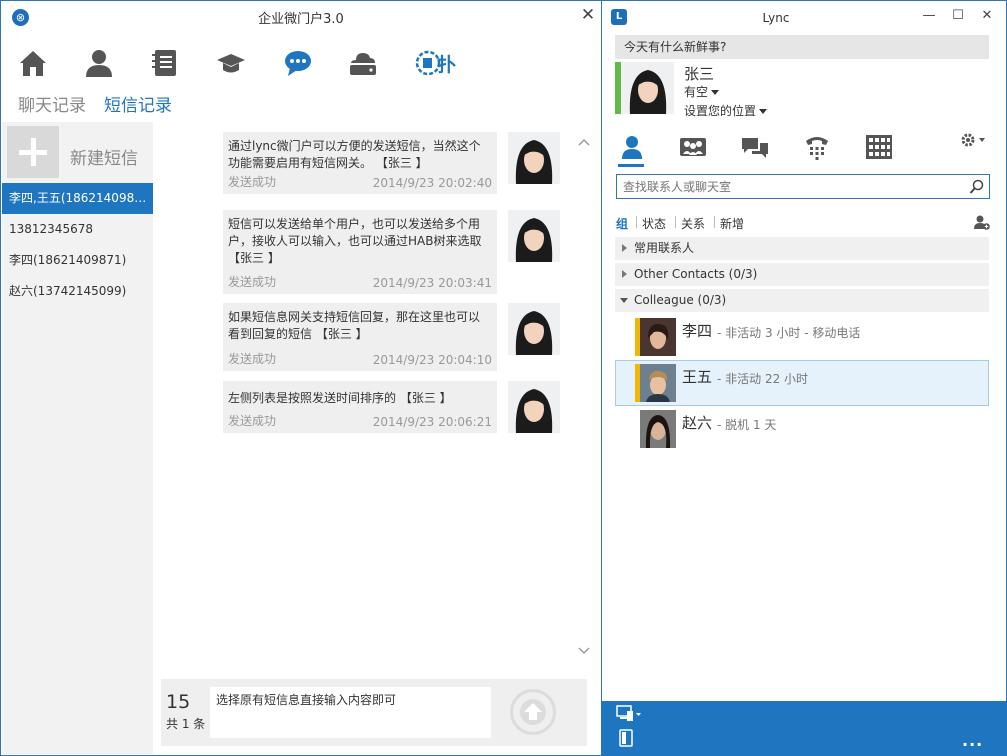 Image resolution: width=1007 pixels, height=756 pixels. What do you see at coordinates (138, 103) in the screenshot?
I see `tab-sms-records: 短信记录` at bounding box center [138, 103].